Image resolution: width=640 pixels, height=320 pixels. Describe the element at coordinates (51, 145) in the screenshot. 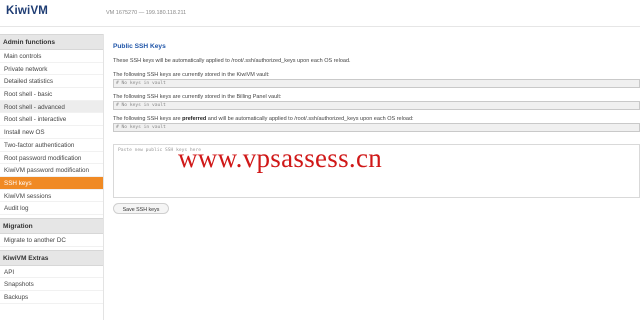

I see `sidebar-item-two-factor-authentication: Two-factor authentication` at that location.